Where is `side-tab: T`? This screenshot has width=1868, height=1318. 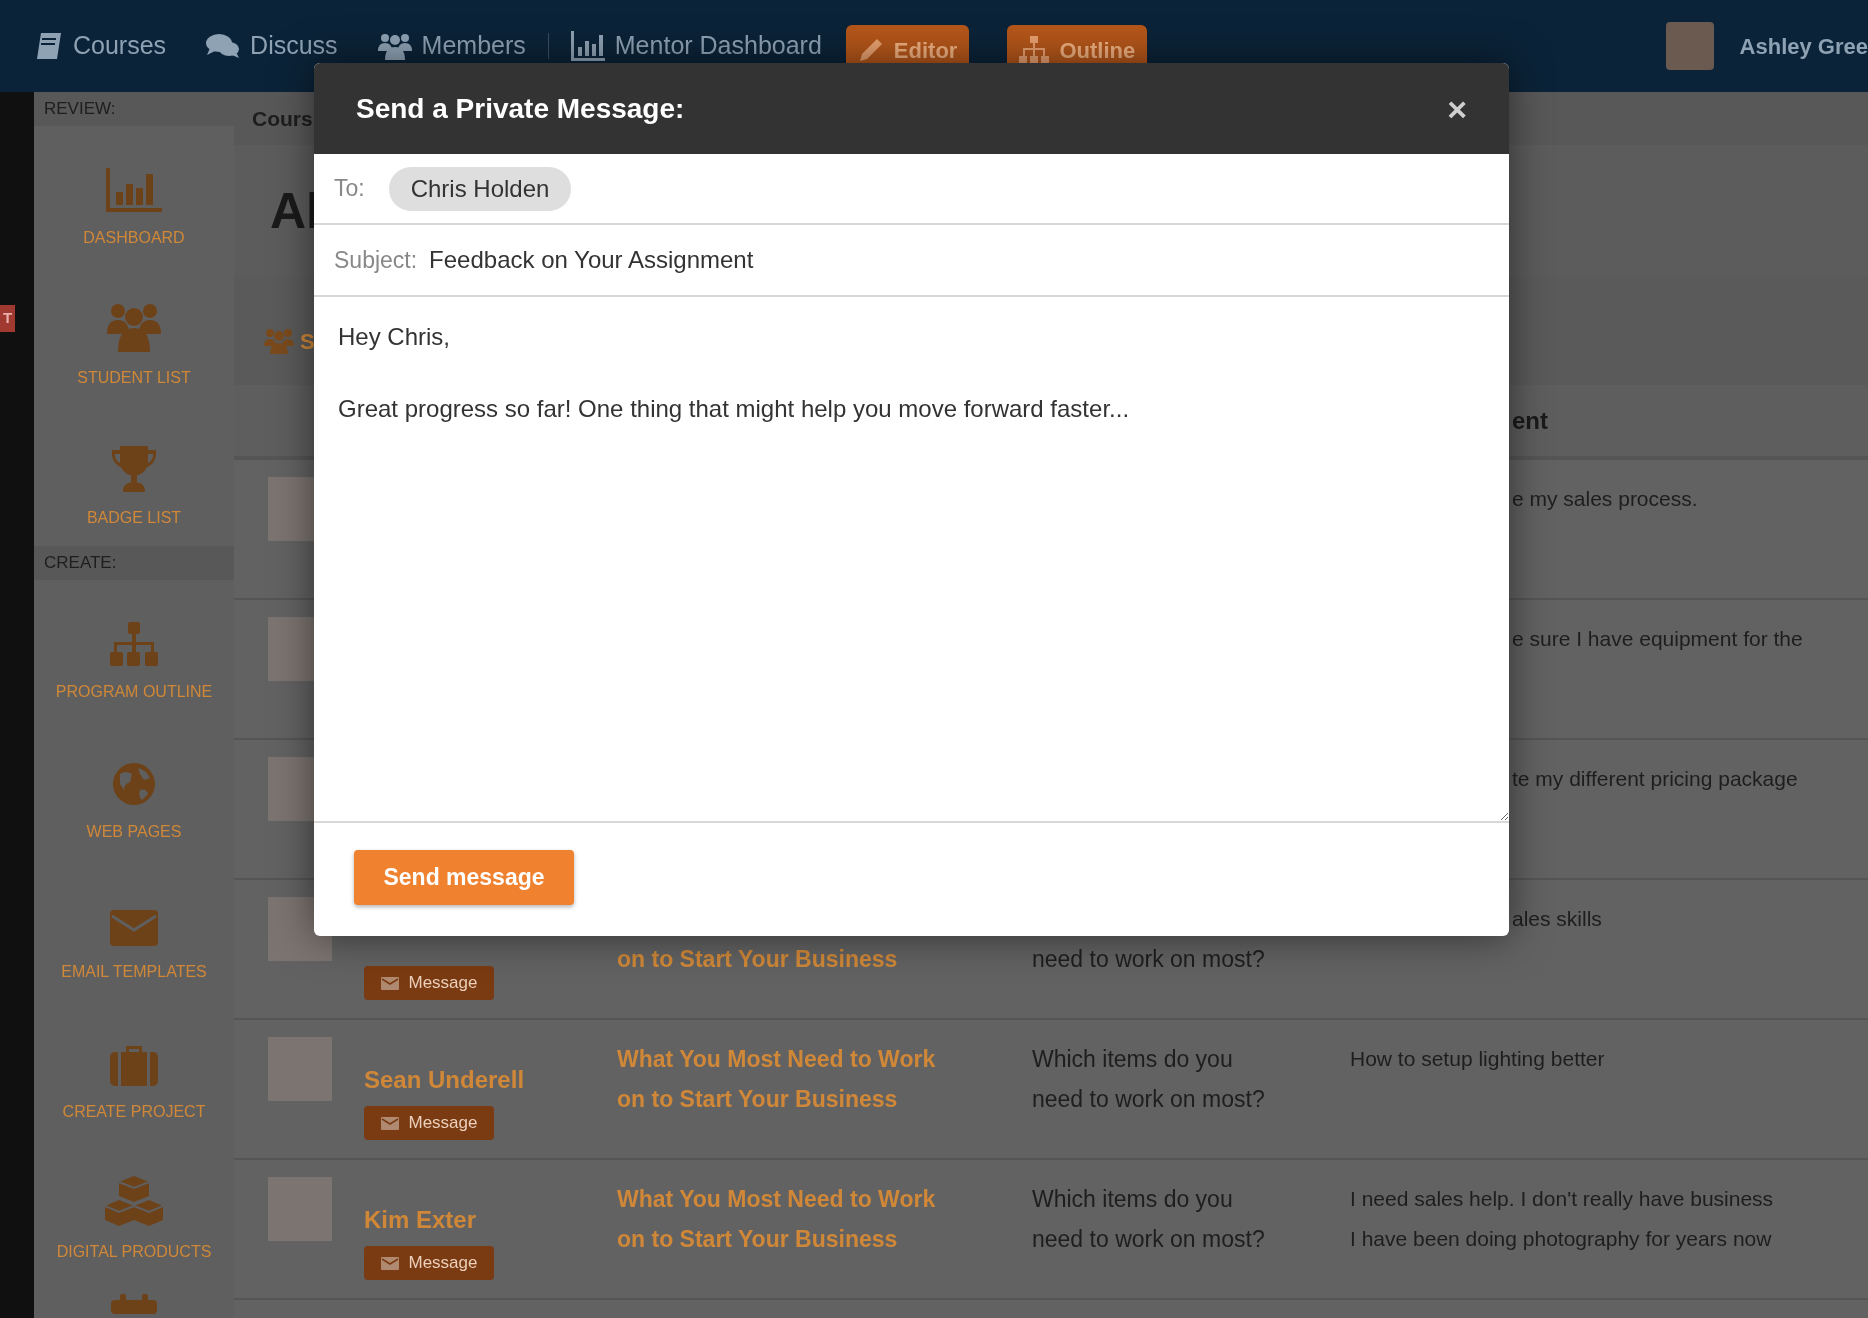
side-tab: T is located at coordinates (8, 318).